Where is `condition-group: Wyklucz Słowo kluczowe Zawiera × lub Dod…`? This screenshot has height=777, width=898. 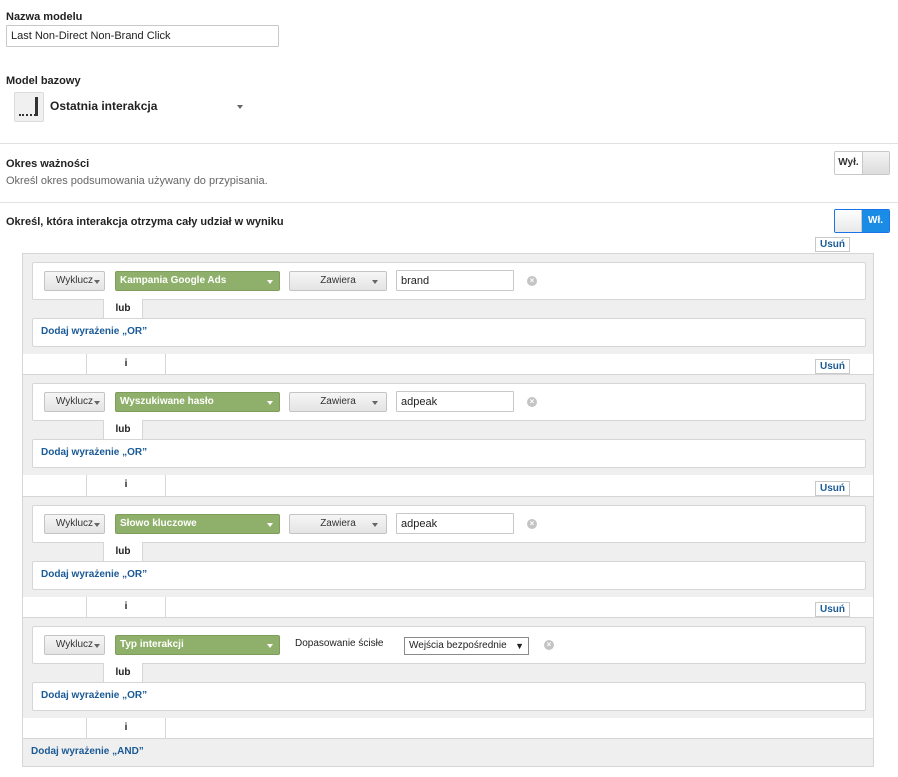
condition-group: Wyklucz Słowo kluczowe Zawiera × lub Dod… is located at coordinates (448, 547).